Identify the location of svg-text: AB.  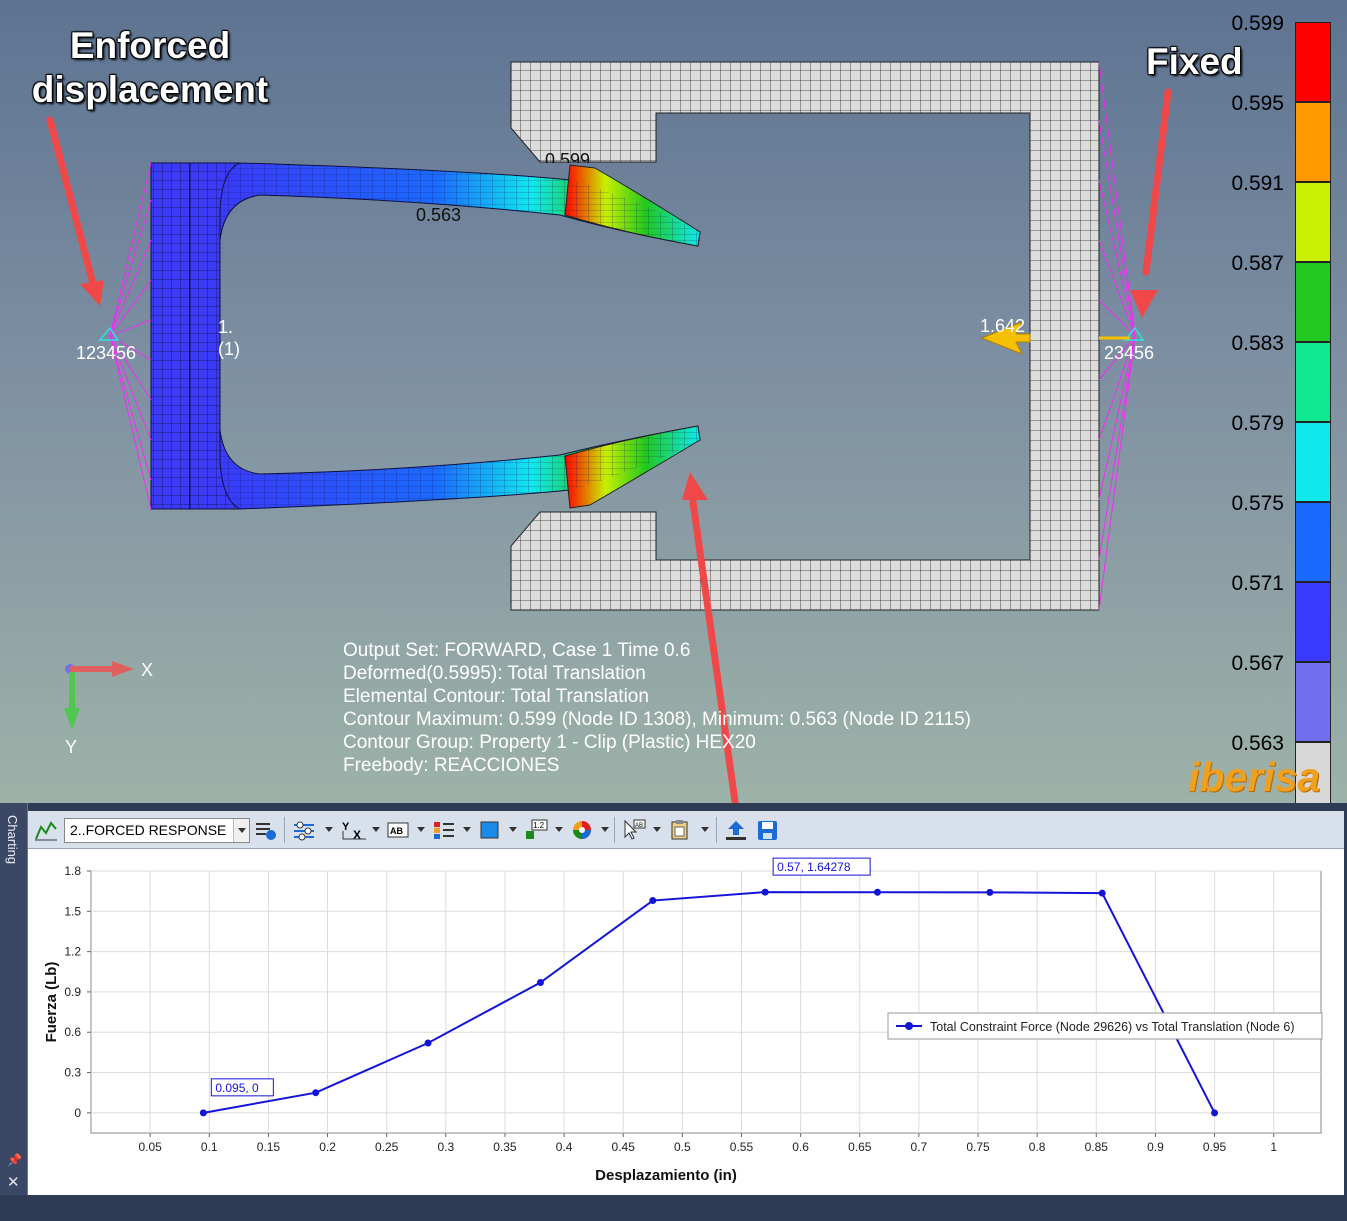
(639, 826).